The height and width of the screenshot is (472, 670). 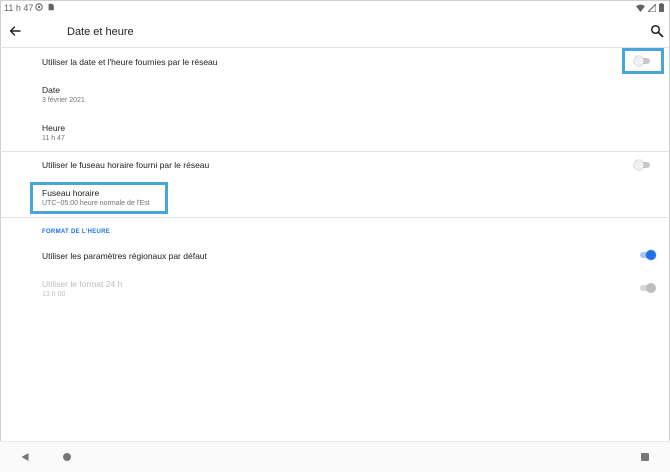 I want to click on app-bar: Date et heure, so click(x=335, y=31).